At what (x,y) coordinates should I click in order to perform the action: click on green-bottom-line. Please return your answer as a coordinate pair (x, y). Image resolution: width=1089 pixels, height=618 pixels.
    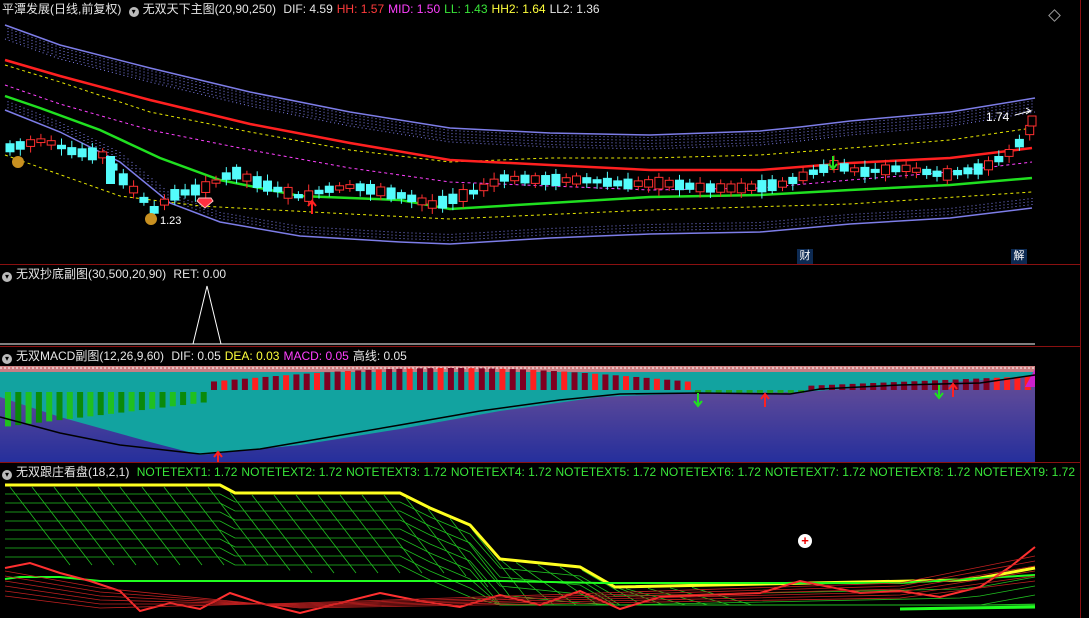
    Looking at the image, I should click on (967, 608).